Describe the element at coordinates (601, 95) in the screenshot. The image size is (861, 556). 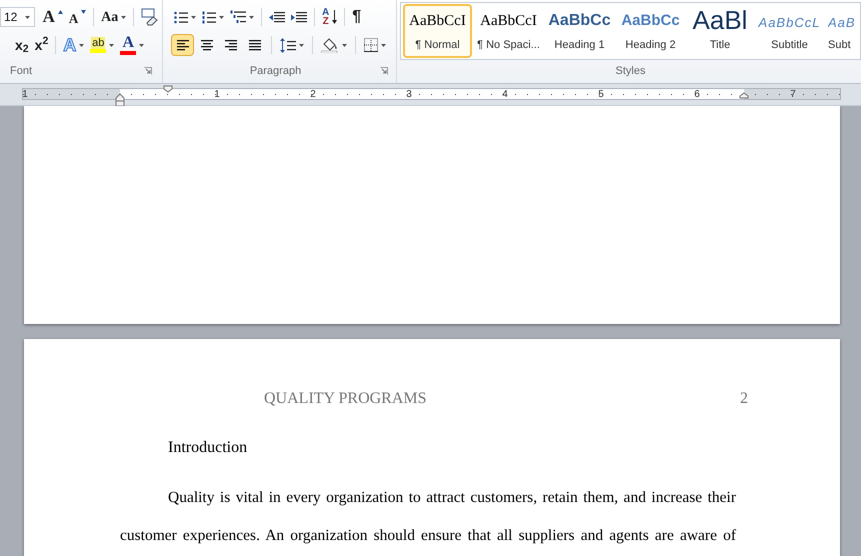
I see `ruler-number: 5` at that location.